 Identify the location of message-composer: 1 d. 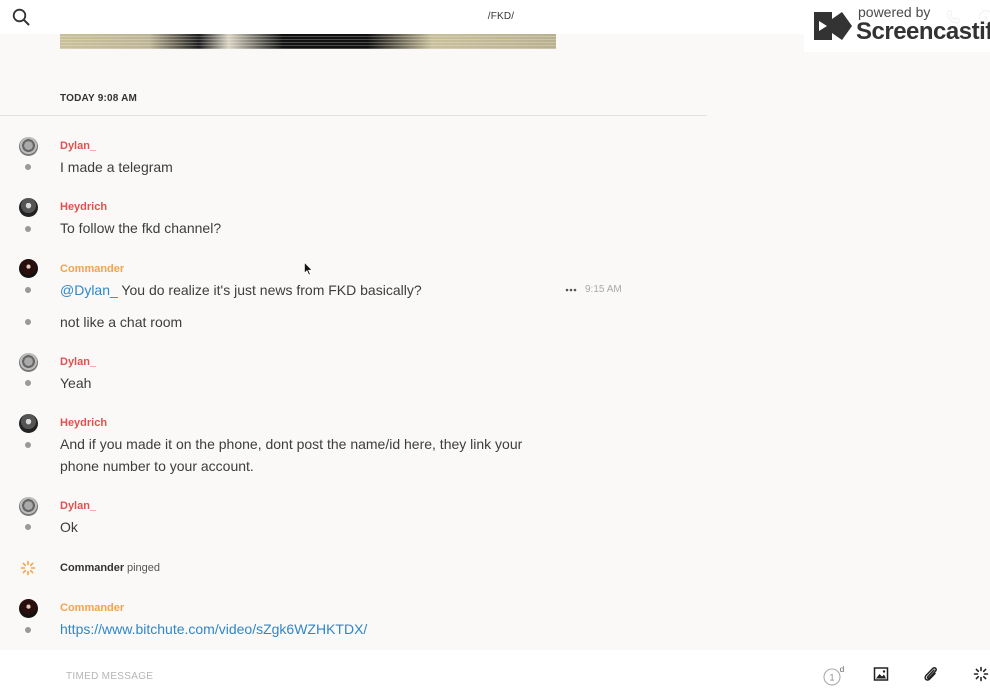
(495, 675).